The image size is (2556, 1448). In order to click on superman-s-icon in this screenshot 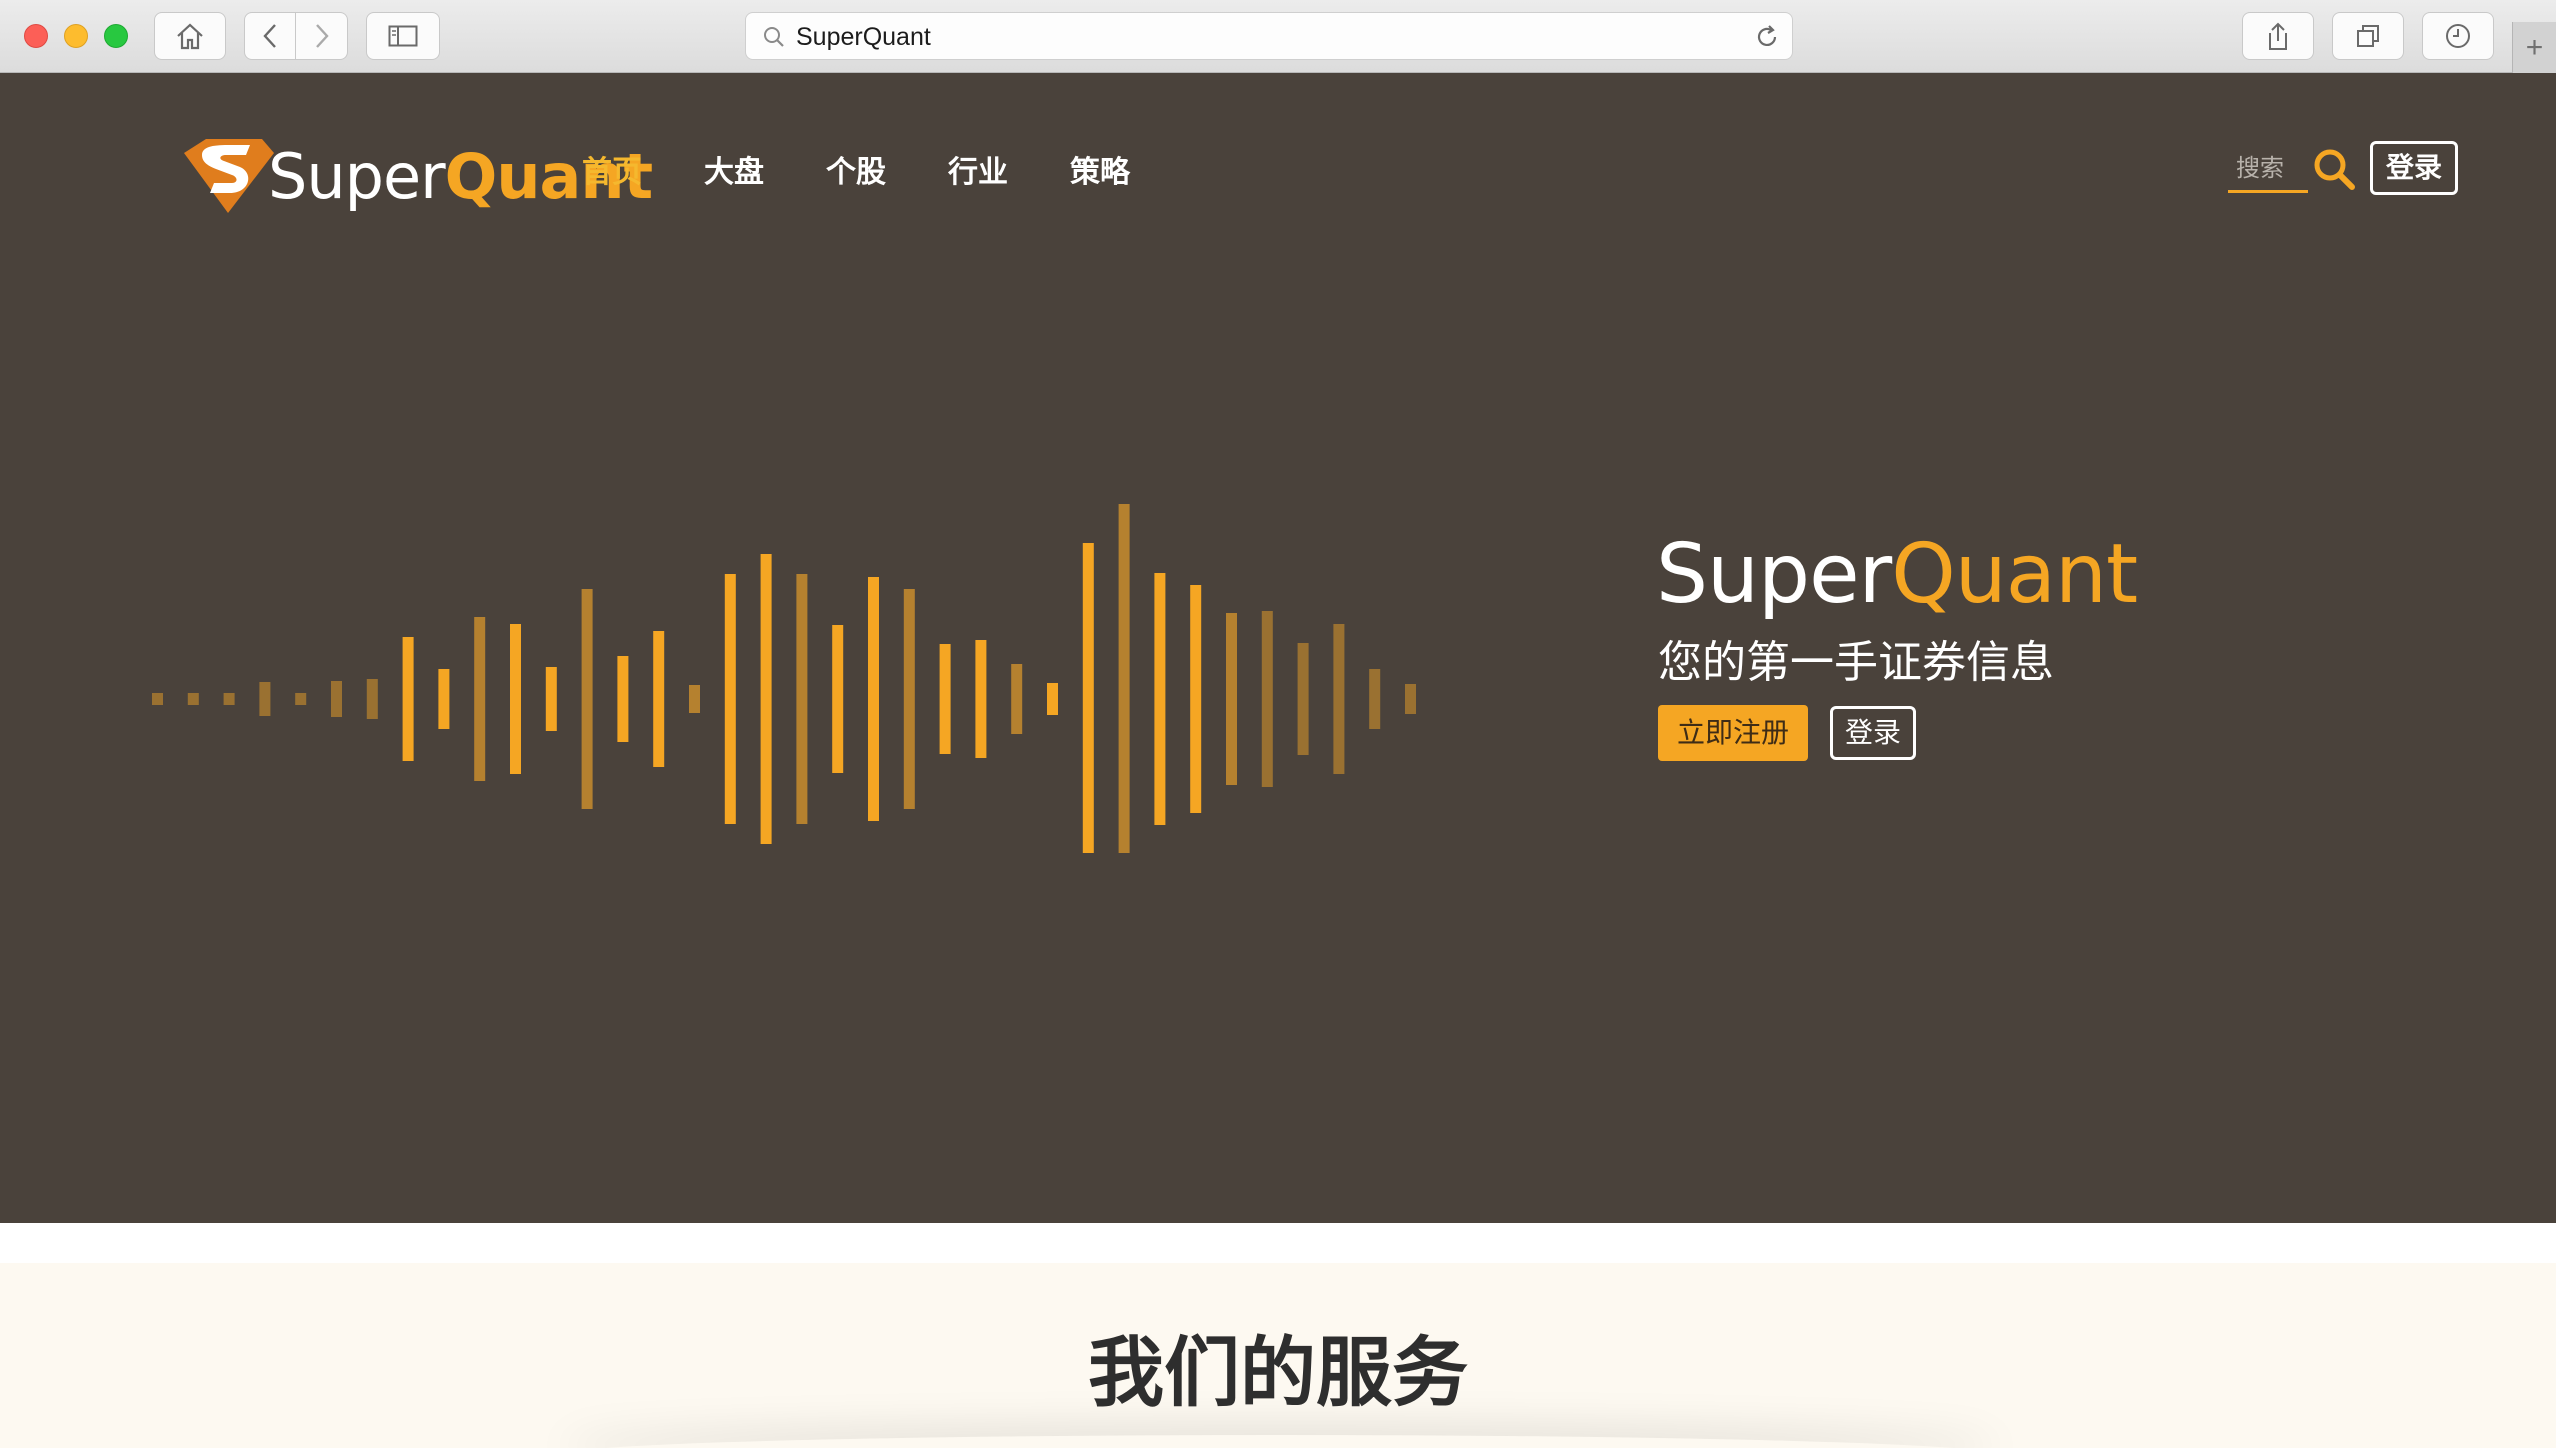, I will do `click(229, 176)`.